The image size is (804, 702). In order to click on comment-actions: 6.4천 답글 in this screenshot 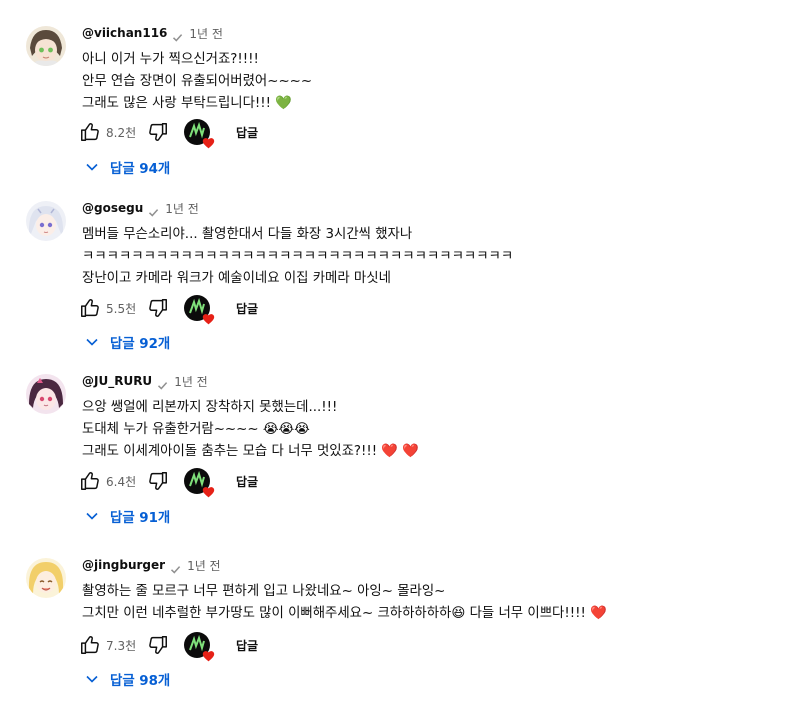, I will do `click(167, 481)`.